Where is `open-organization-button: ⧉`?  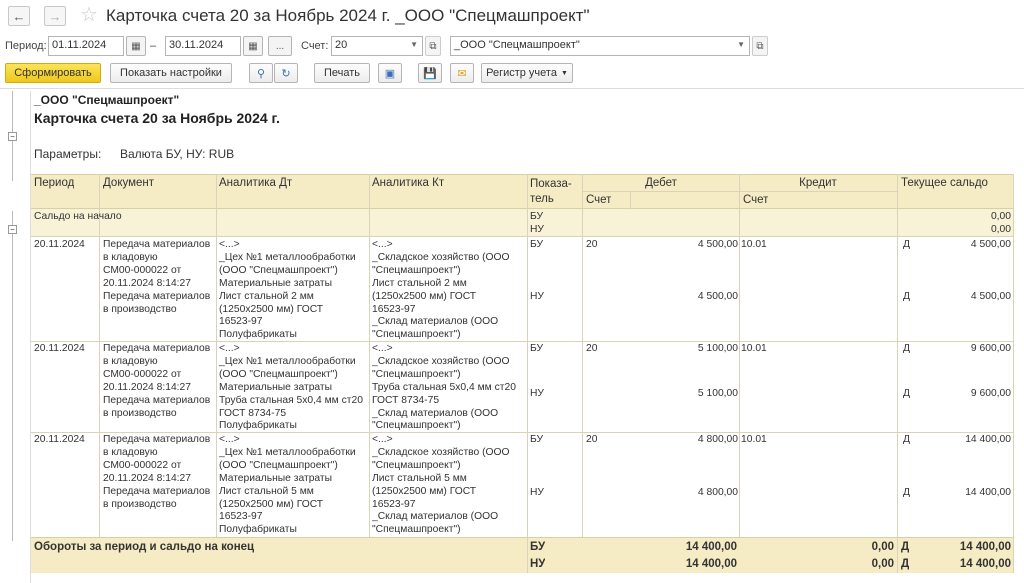
open-organization-button: ⧉ is located at coordinates (760, 46).